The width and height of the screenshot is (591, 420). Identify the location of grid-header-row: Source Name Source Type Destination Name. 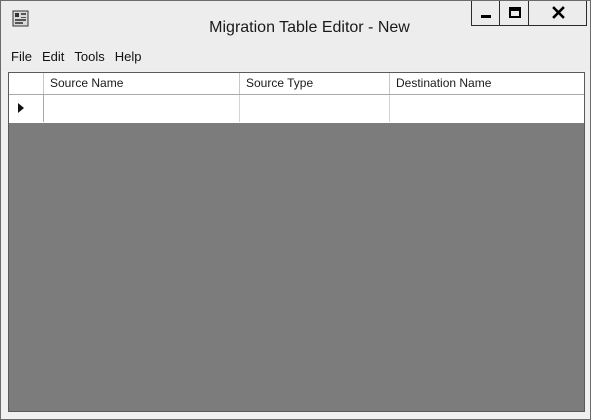
(296, 84).